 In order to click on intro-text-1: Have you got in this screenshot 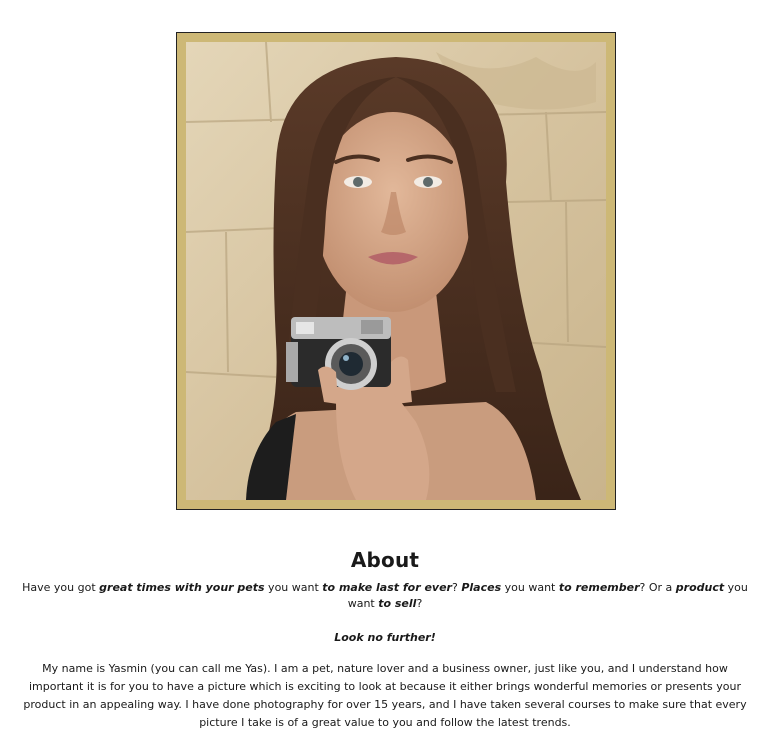, I will do `click(61, 587)`.